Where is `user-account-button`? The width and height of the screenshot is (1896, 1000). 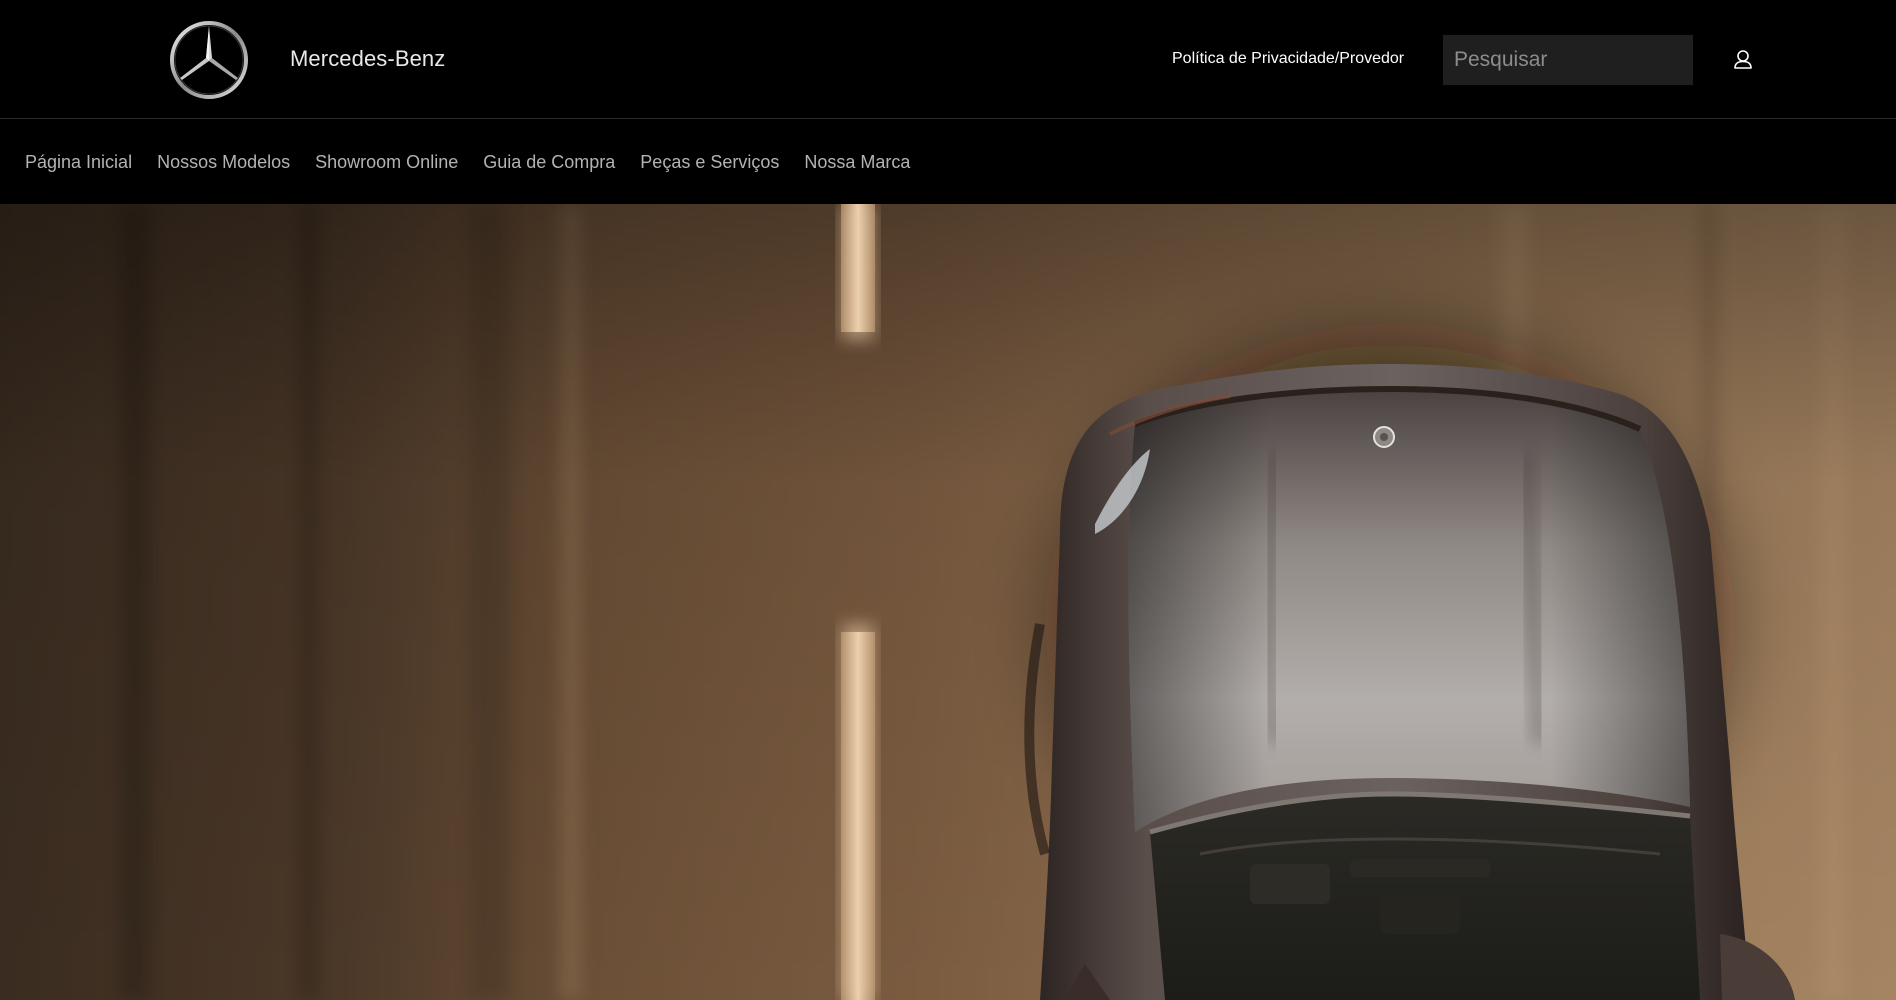 user-account-button is located at coordinates (1743, 60).